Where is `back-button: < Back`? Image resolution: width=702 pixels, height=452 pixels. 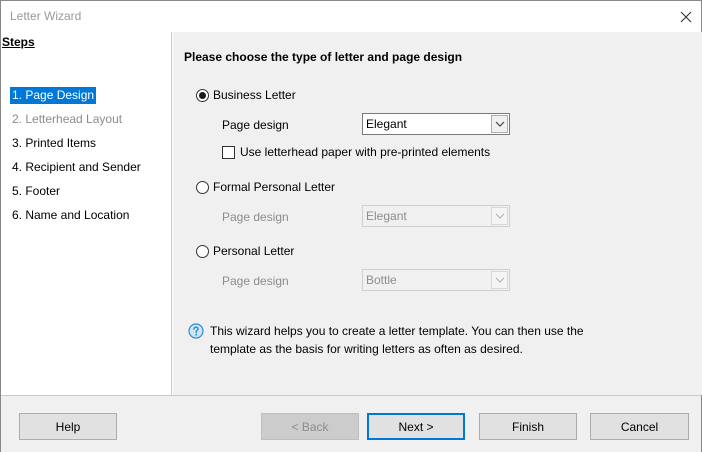
back-button: < Back is located at coordinates (310, 426).